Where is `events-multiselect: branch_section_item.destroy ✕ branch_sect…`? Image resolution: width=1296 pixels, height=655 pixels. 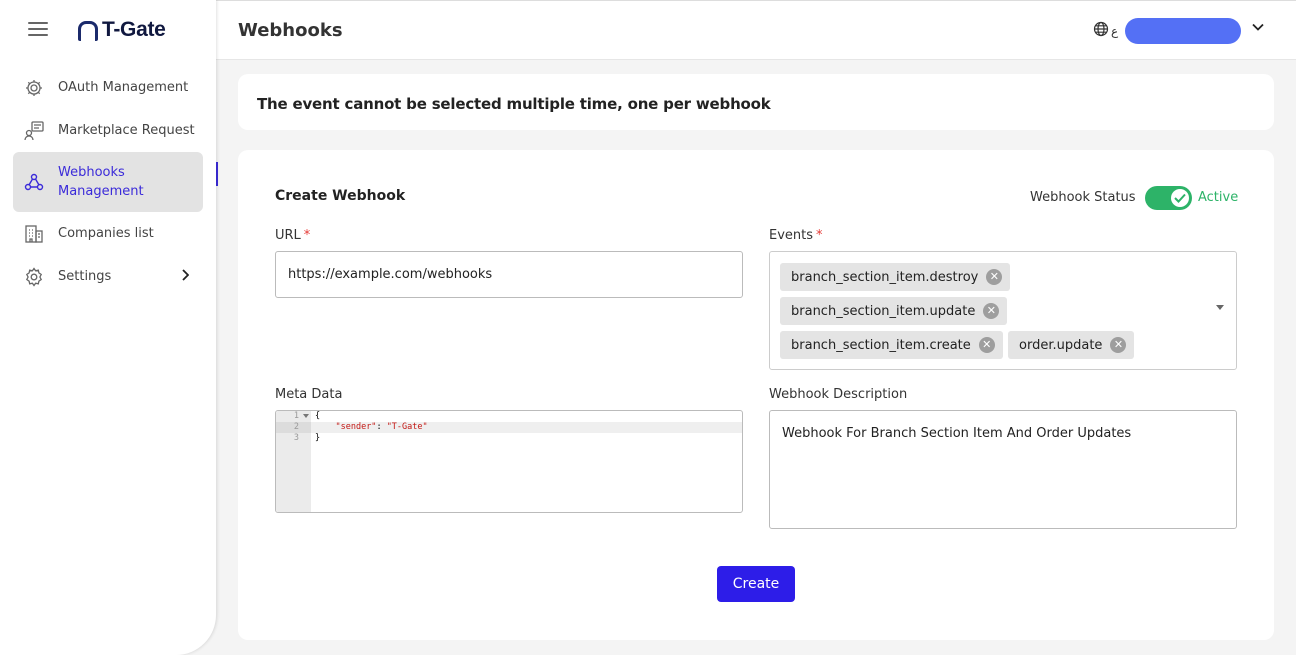
events-multiselect: branch_section_item.destroy ✕ branch_sect… is located at coordinates (1003, 310).